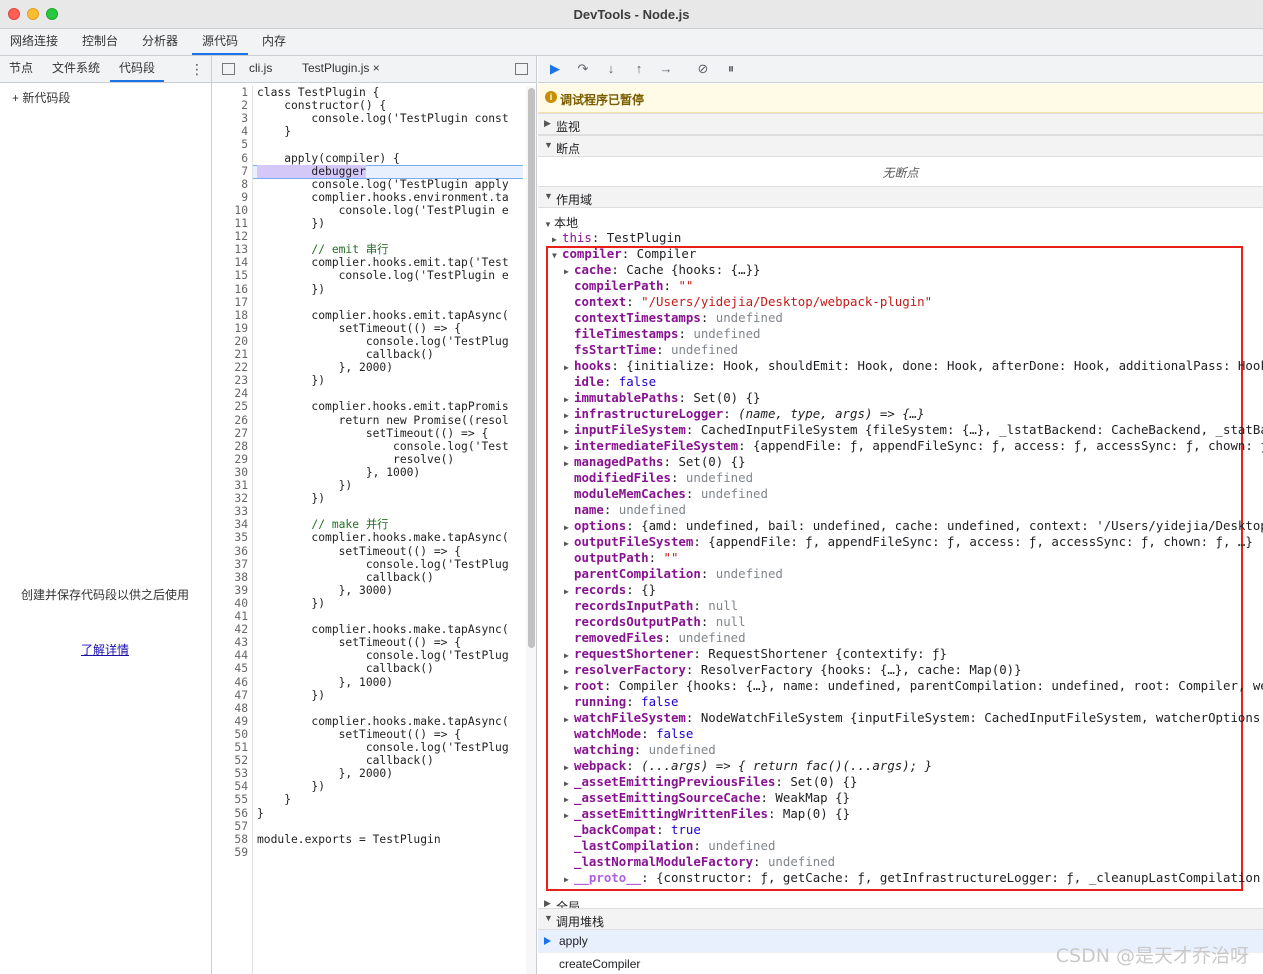  I want to click on scope-property-row: fileTimestamps: undefined, so click(662, 334).